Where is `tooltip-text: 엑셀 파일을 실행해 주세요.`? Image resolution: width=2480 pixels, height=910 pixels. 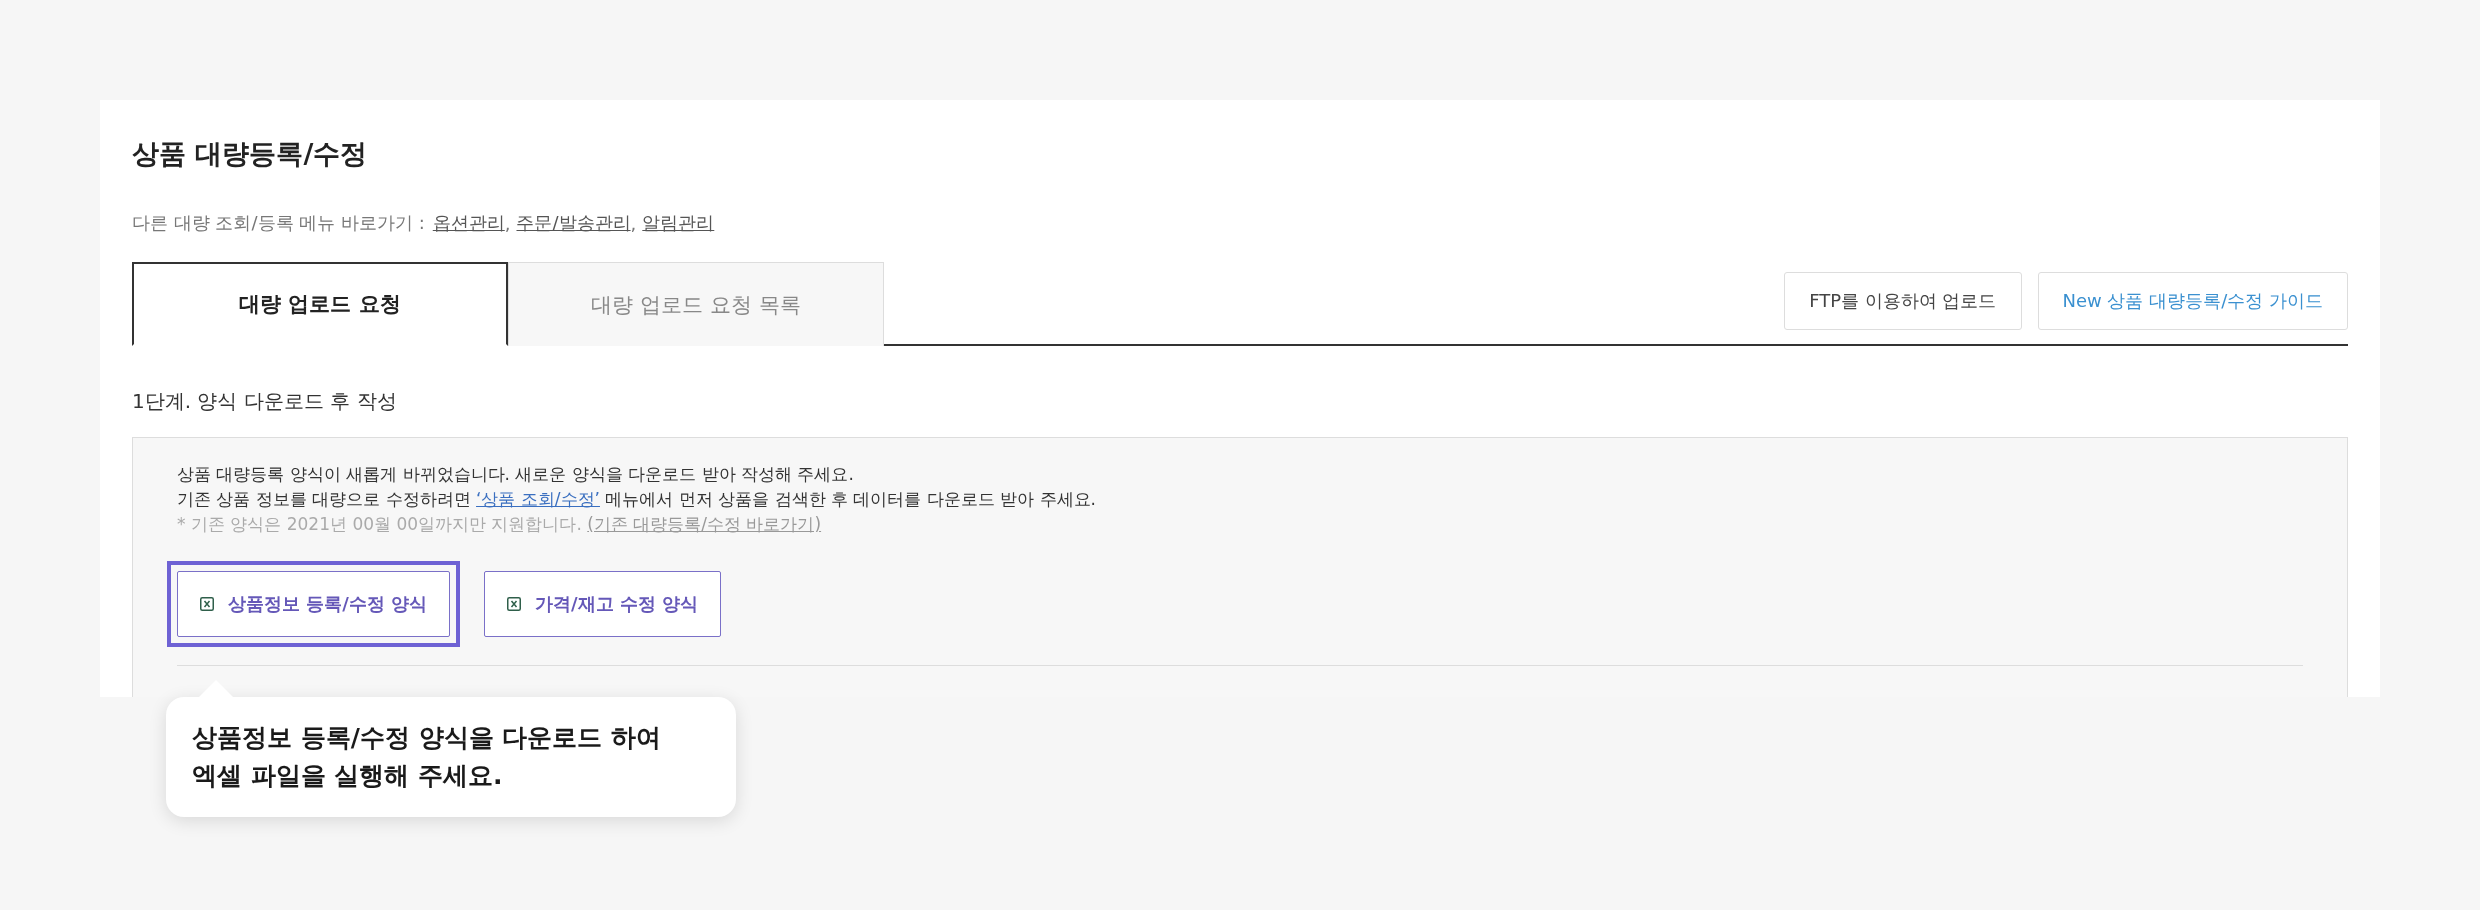
tooltip-text: 엑셀 파일을 실행해 주세요. is located at coordinates (348, 776).